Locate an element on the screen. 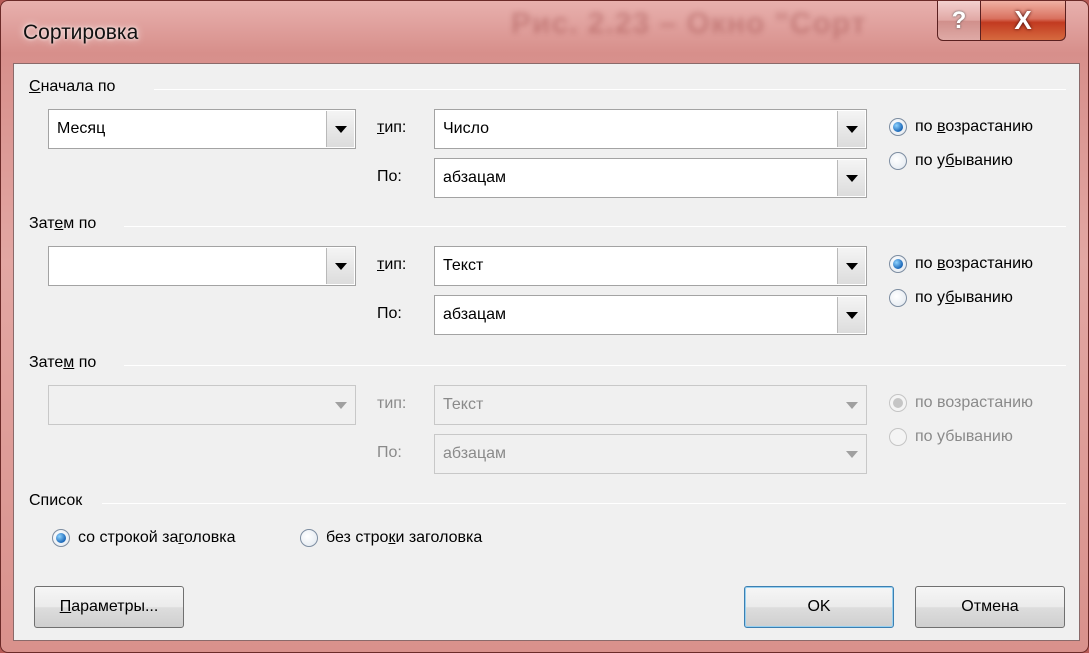  ascending-radio-1: по возрастанию is located at coordinates (961, 127).